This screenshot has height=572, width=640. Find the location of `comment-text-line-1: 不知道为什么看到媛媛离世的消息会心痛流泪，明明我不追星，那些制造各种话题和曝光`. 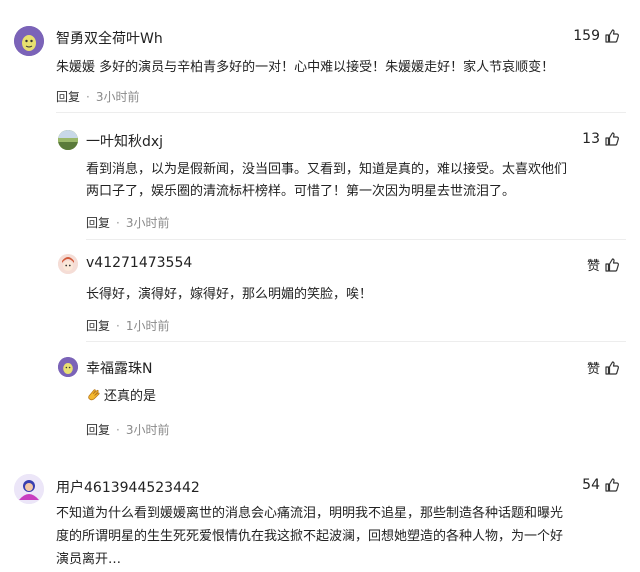

comment-text-line-1: 不知道为什么看到媛媛离世的消息会心痛流泪，明明我不追星，那些制造各种话题和曝光 is located at coordinates (310, 513).